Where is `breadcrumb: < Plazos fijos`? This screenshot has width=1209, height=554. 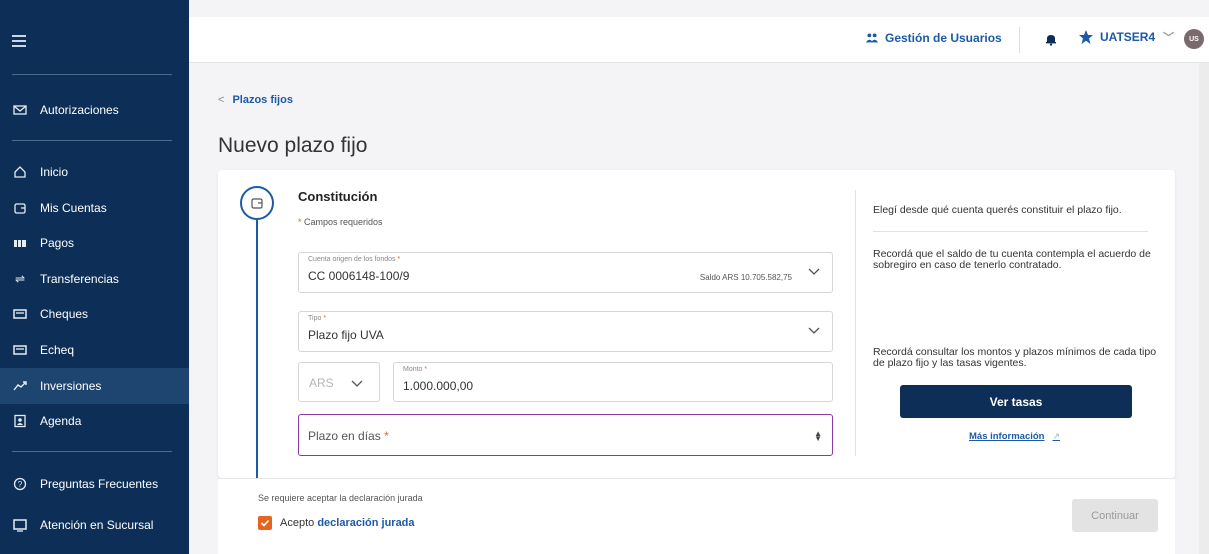 breadcrumb: < Plazos fijos is located at coordinates (255, 100).